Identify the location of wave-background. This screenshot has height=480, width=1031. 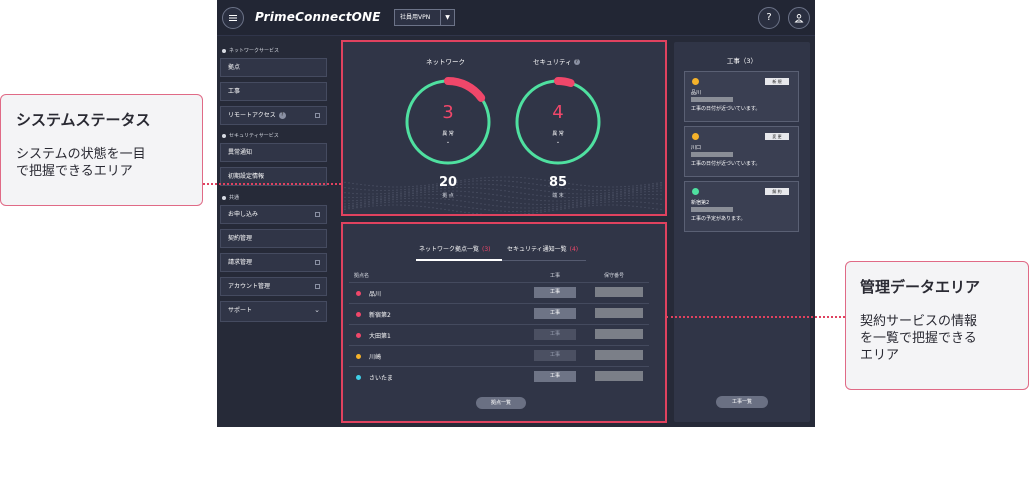
(503, 195).